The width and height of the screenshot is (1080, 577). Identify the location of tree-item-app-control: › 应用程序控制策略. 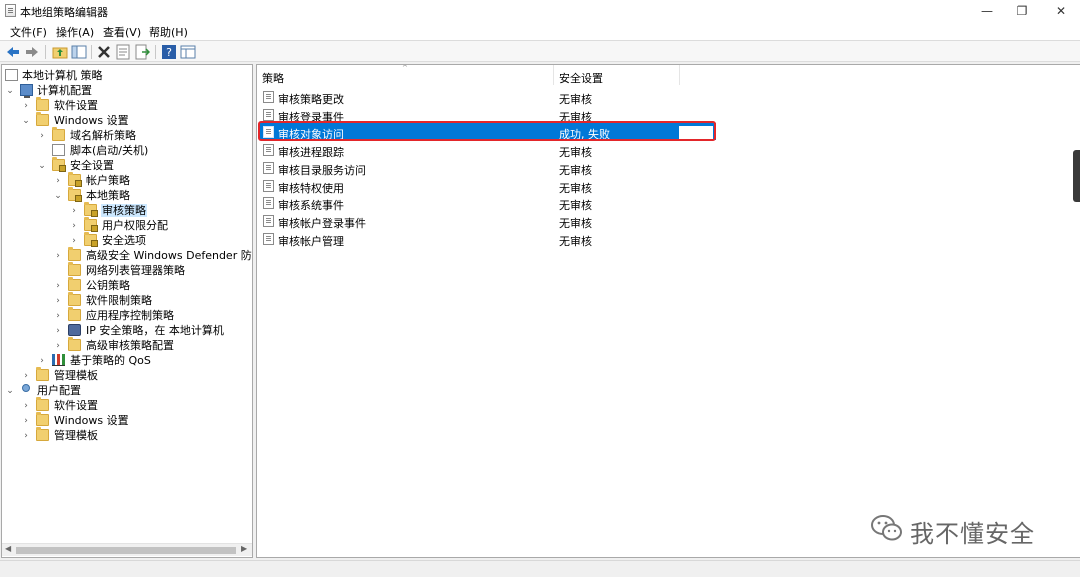
(127, 315).